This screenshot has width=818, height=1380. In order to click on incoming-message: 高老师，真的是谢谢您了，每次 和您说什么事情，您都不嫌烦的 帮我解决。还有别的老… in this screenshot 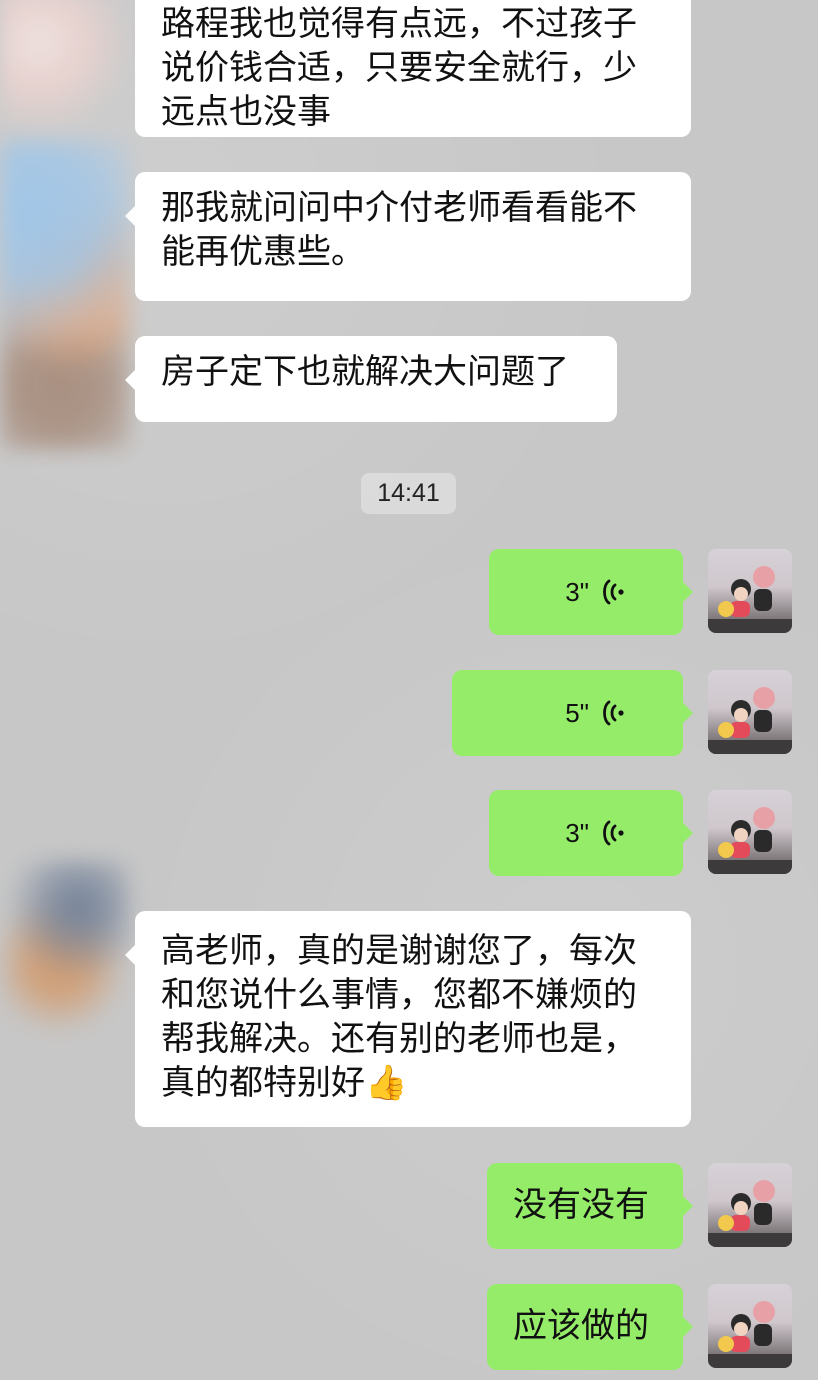, I will do `click(408, 1019)`.